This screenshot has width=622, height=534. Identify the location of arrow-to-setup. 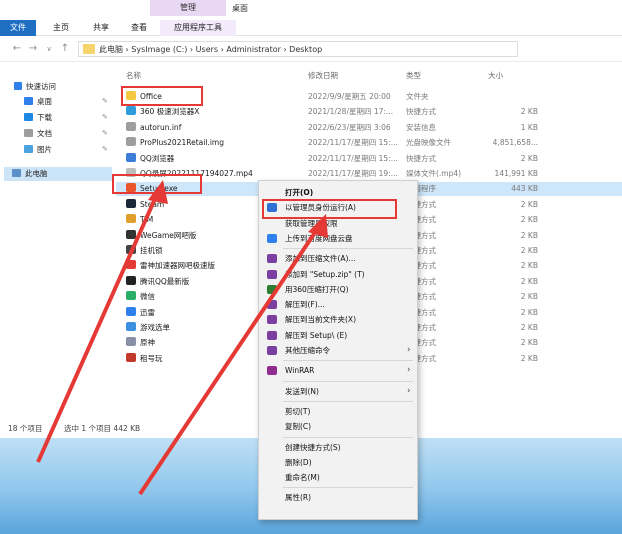
(98, 327).